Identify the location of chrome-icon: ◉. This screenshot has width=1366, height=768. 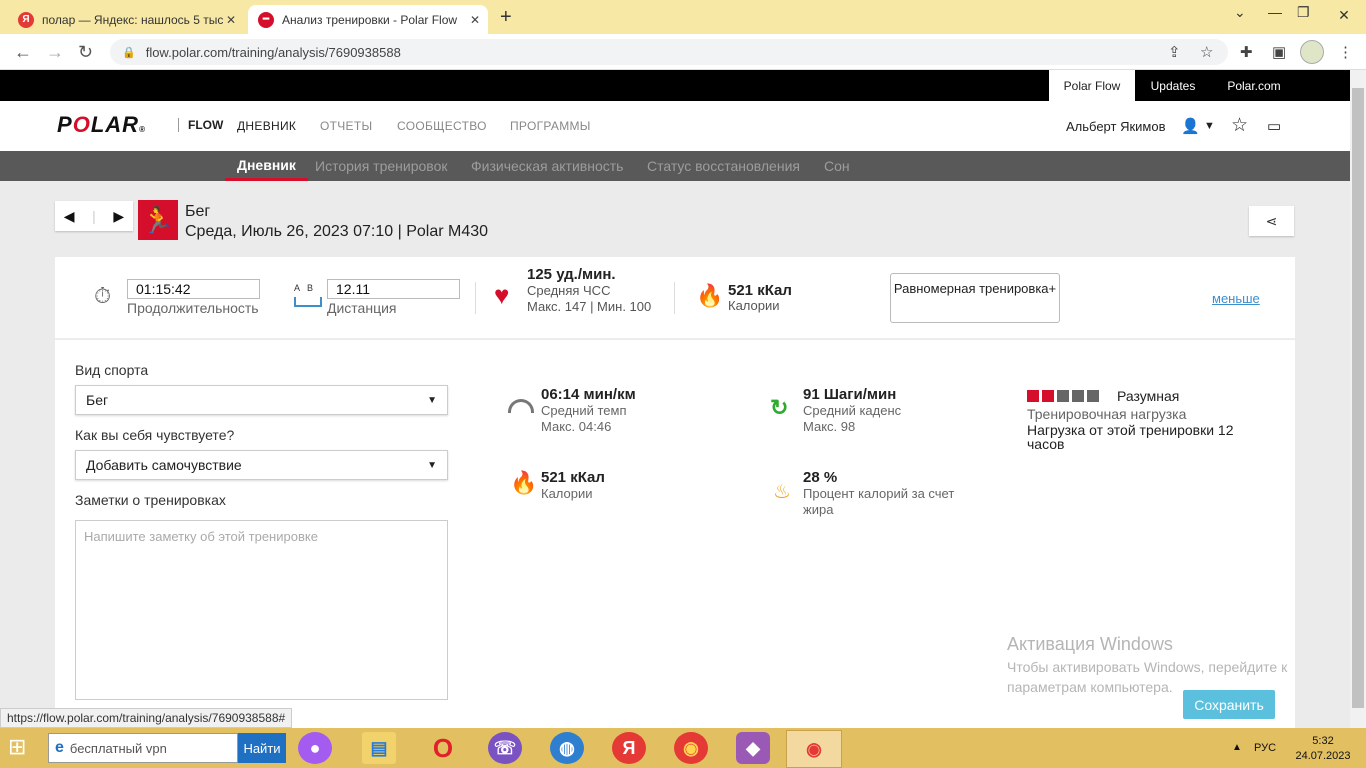
(691, 748).